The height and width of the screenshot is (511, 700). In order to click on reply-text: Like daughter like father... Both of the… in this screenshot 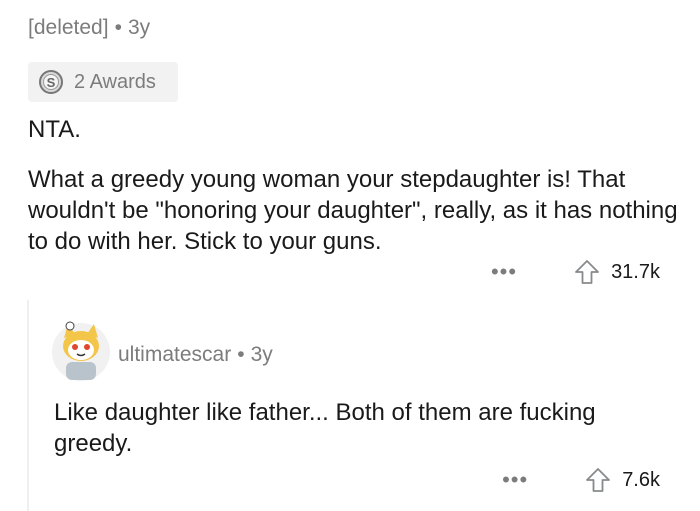, I will do `click(325, 428)`.